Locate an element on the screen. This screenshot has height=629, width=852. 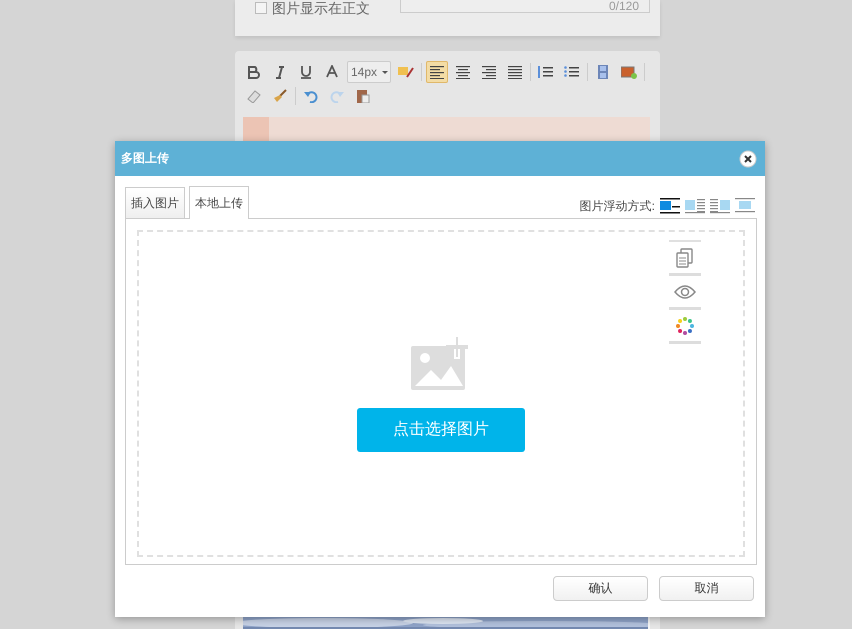
tab: 本地上传 is located at coordinates (219, 202).